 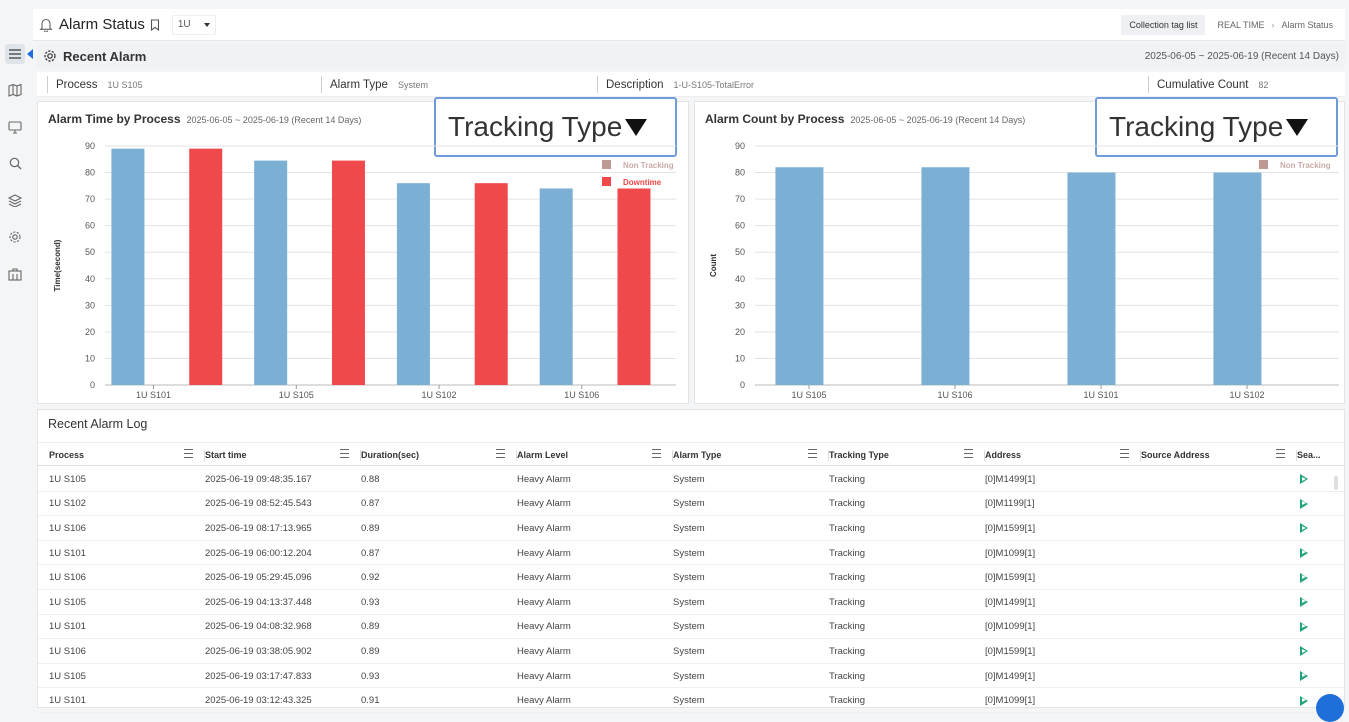 What do you see at coordinates (1336, 483) in the screenshot?
I see `table-scrollbar` at bounding box center [1336, 483].